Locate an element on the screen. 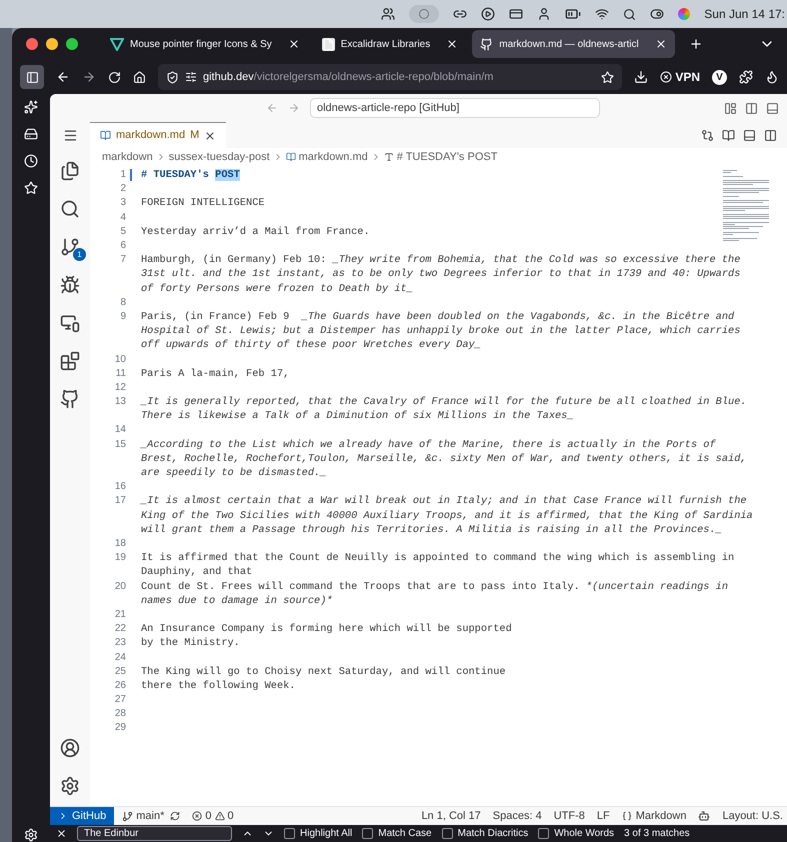 This screenshot has width=787, height=842. menu-icon is located at coordinates (70, 135).